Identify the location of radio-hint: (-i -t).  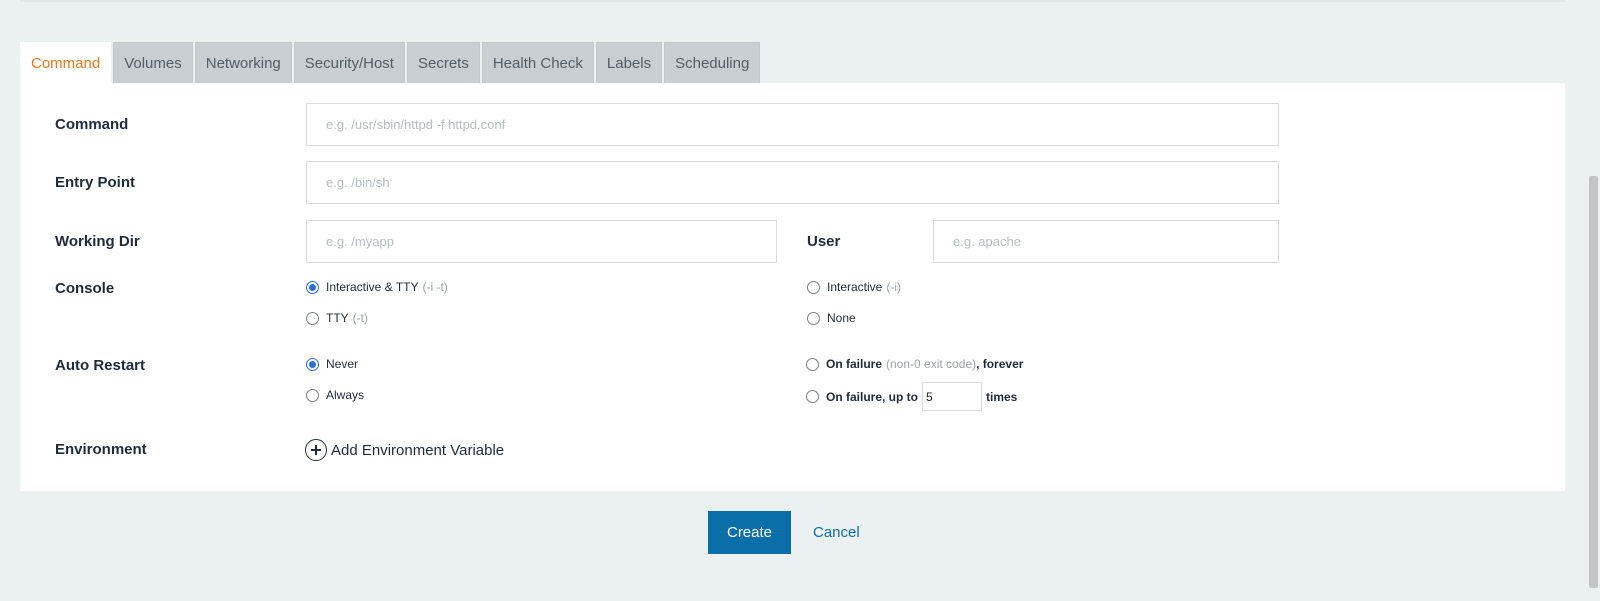
(435, 287).